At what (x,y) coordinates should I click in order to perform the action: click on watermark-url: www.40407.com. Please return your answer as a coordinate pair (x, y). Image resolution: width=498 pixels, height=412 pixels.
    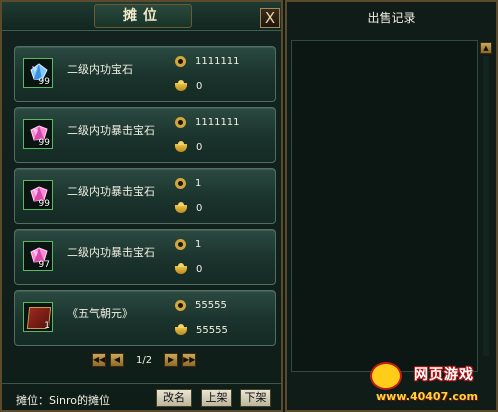
    Looking at the image, I should click on (427, 396).